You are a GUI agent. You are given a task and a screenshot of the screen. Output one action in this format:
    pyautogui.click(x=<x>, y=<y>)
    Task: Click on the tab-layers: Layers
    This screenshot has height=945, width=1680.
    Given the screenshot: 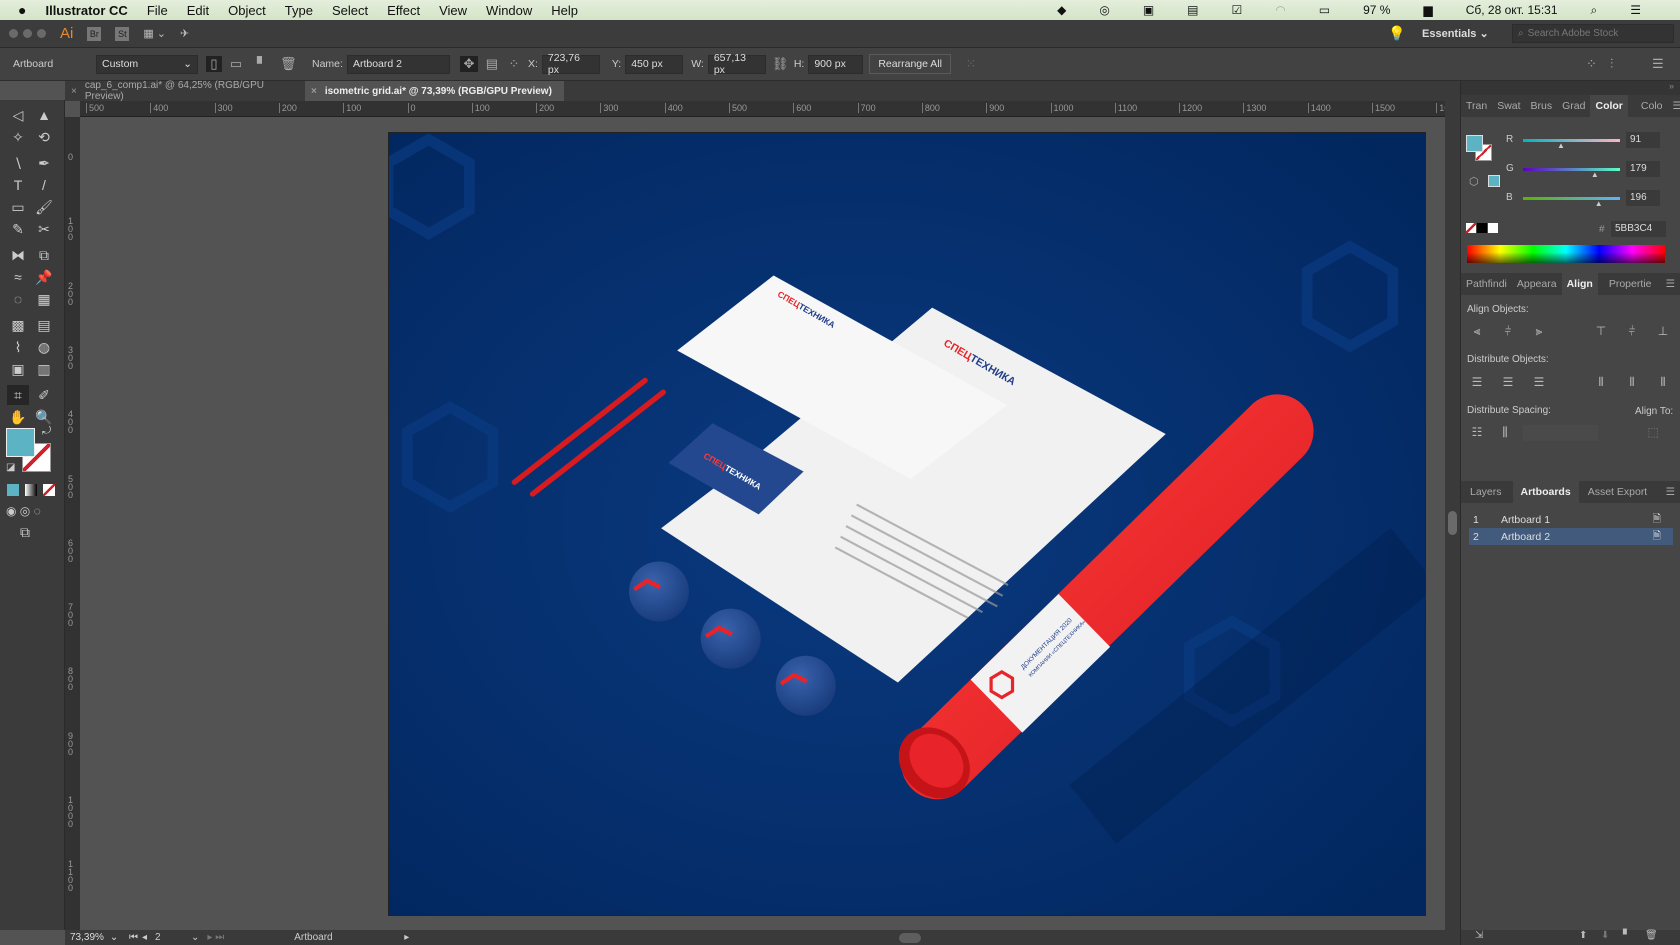 What is the action you would take?
    pyautogui.click(x=1486, y=492)
    